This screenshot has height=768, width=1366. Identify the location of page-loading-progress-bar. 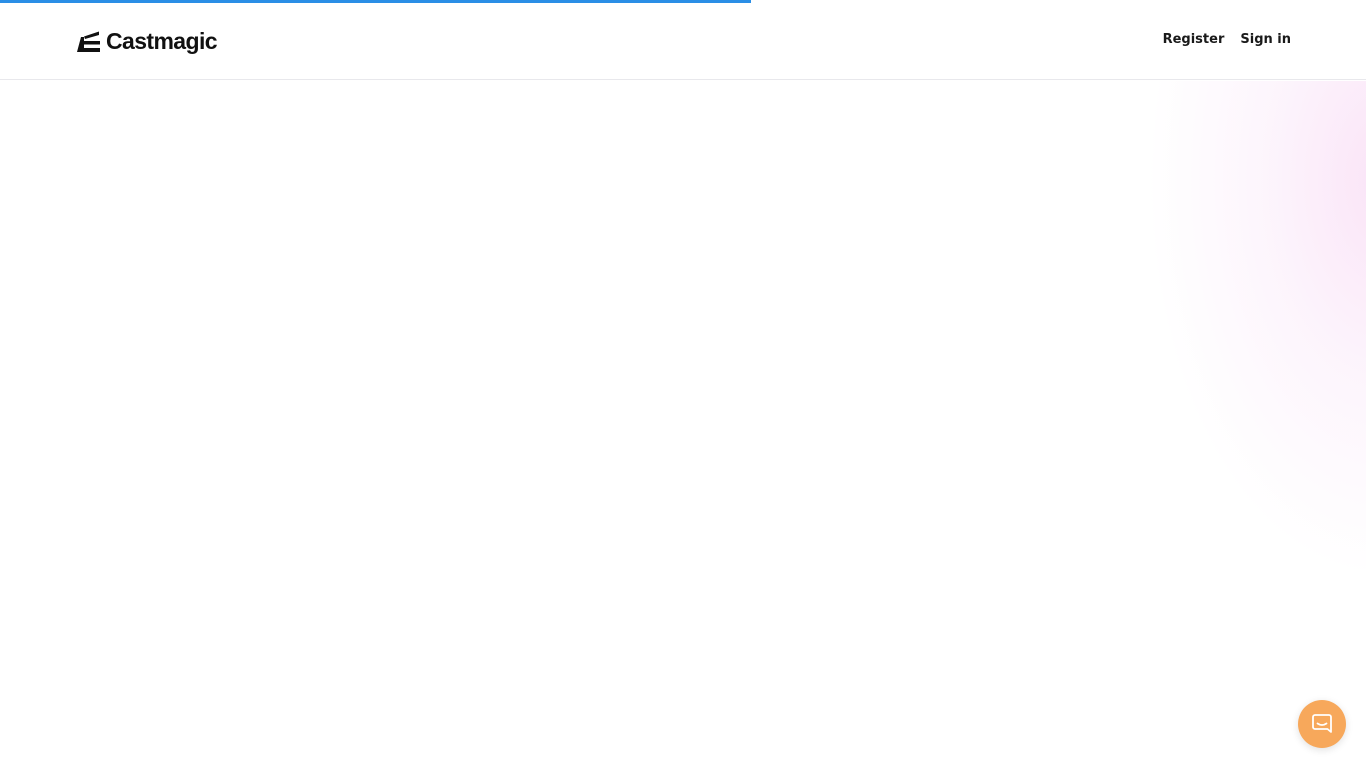
(376, 1).